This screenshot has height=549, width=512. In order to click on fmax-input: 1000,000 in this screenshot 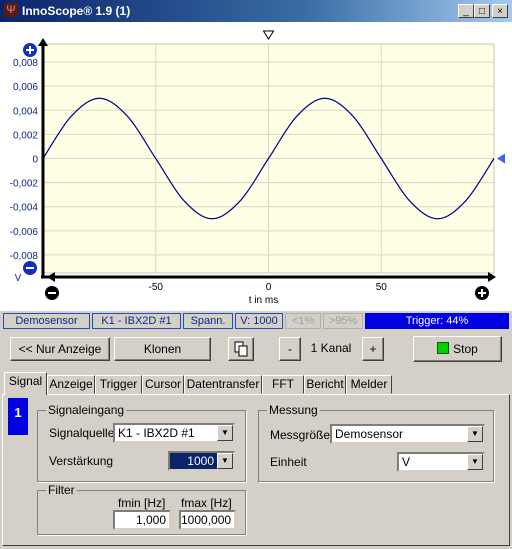, I will do `click(207, 520)`.